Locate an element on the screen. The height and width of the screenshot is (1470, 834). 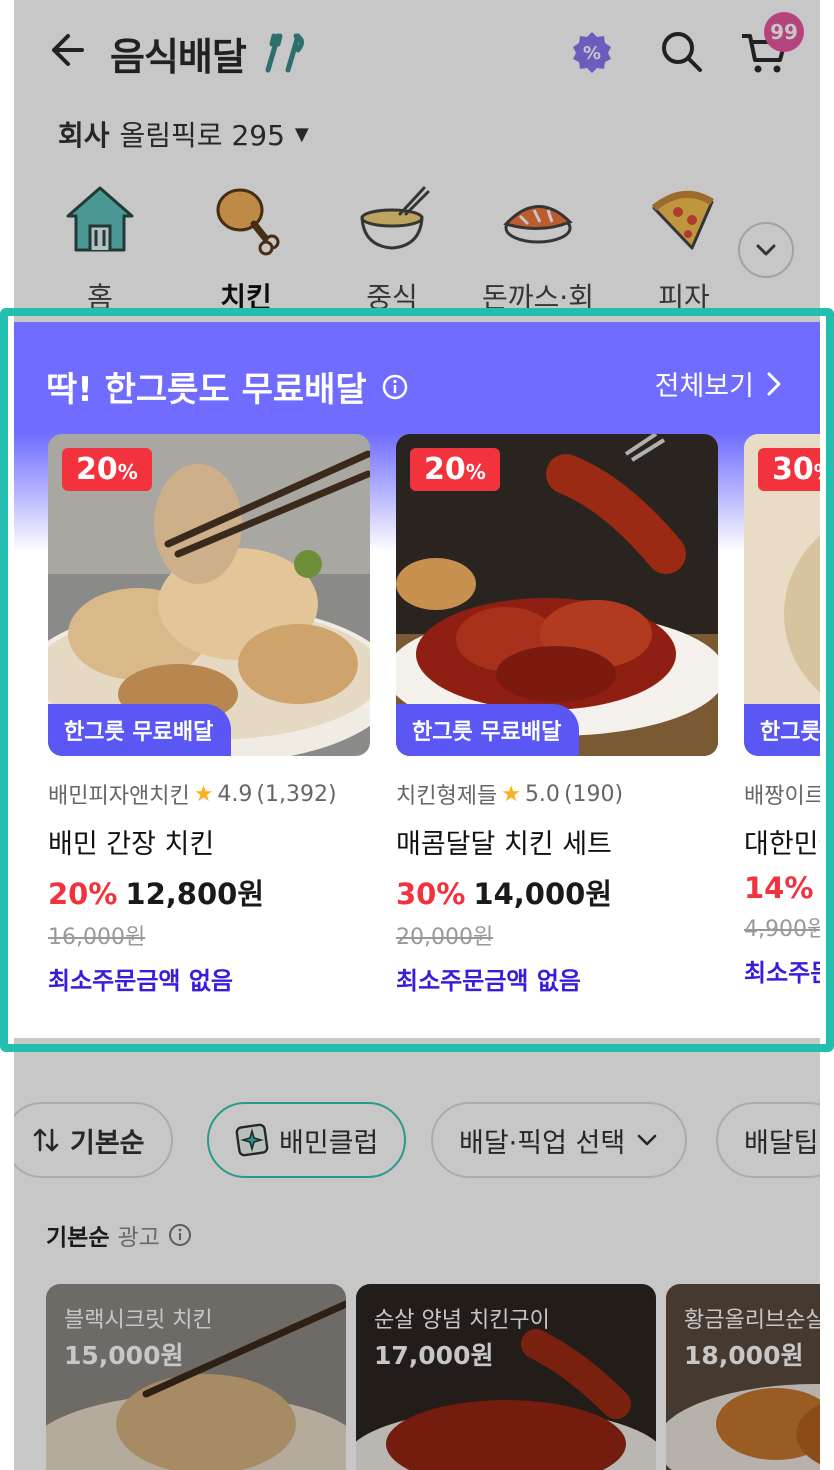
category-chicken: 치킨 is located at coordinates (246, 249).